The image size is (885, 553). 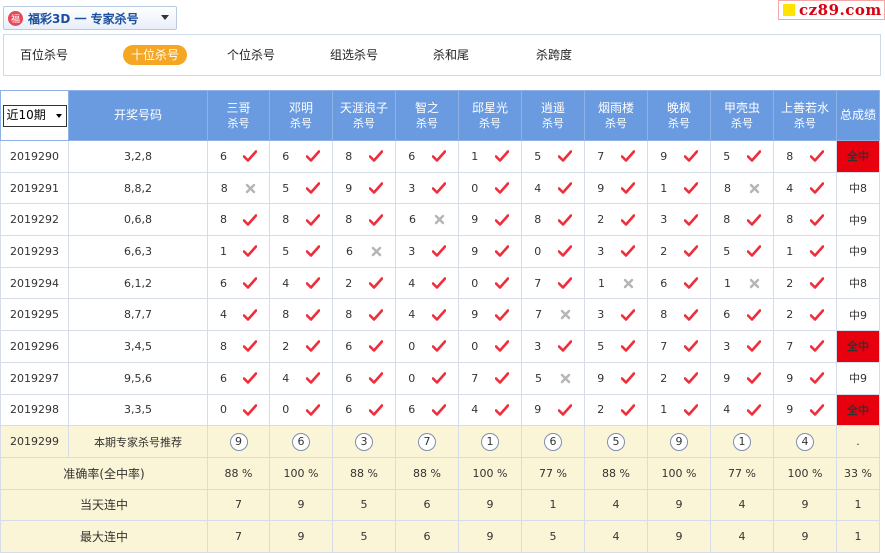 What do you see at coordinates (742, 156) in the screenshot?
I see `pick-wrap: 5` at bounding box center [742, 156].